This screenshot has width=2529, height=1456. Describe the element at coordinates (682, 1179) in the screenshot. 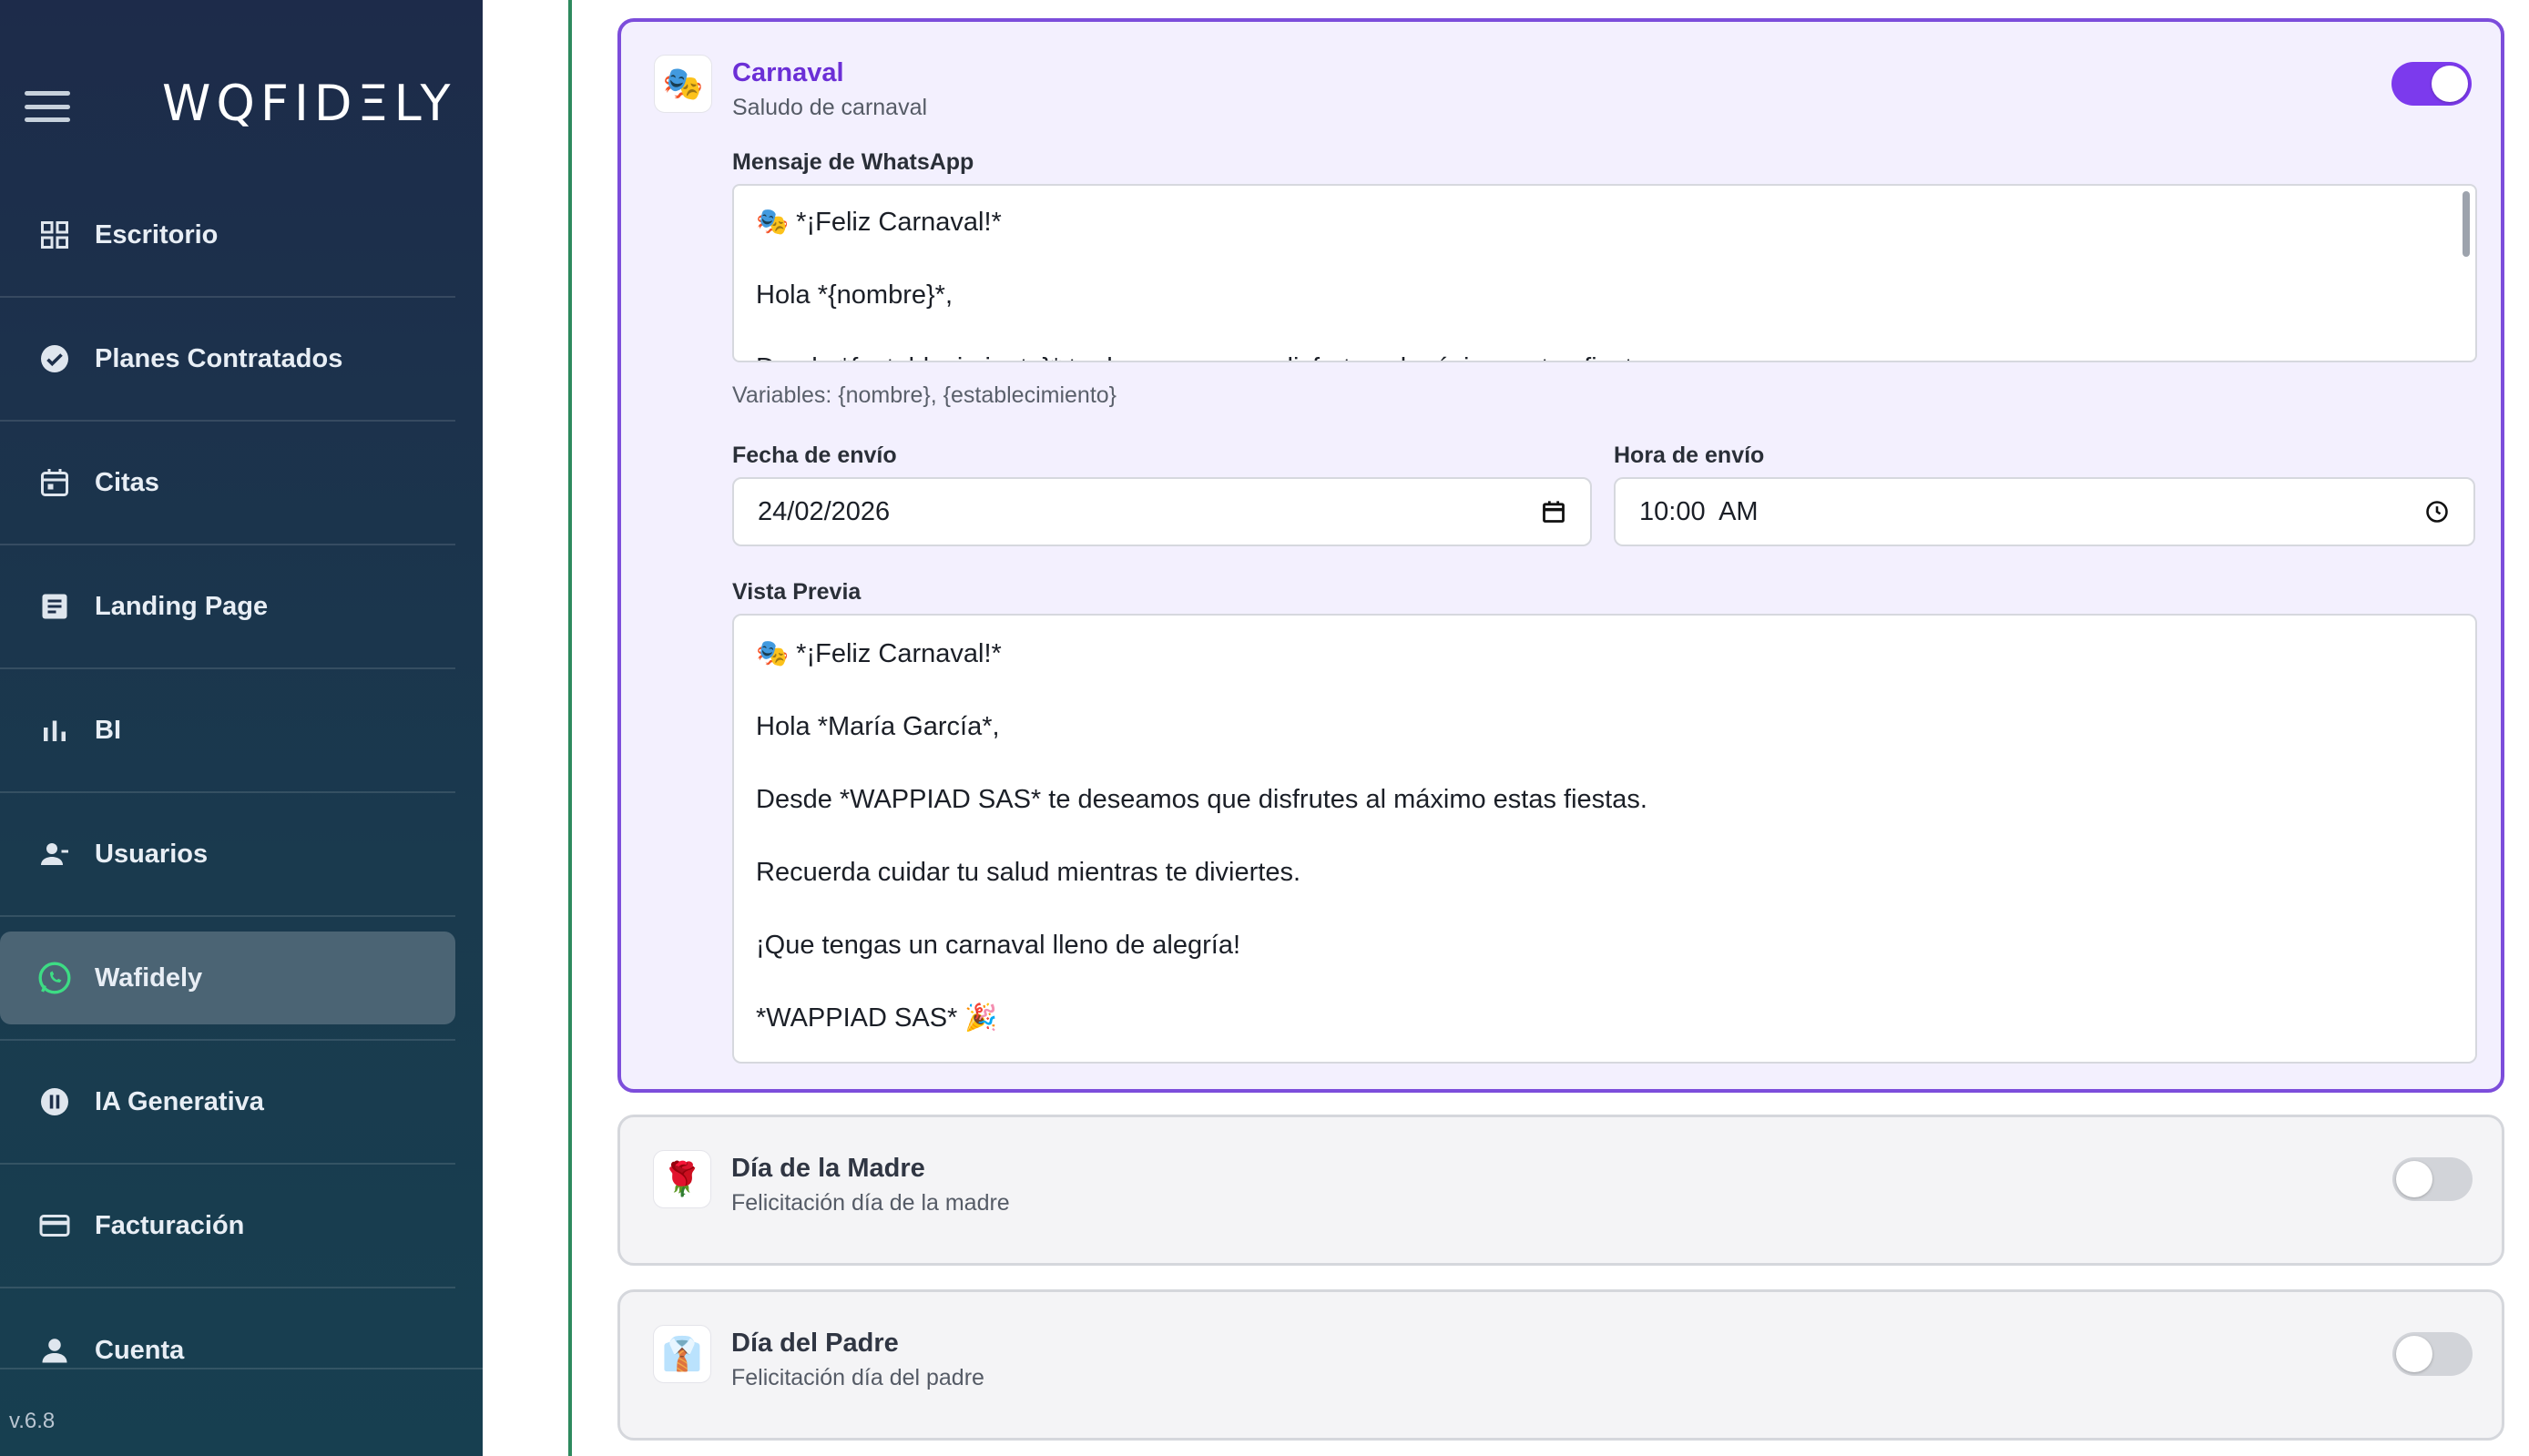

I see `rose-icon: 🌹` at that location.